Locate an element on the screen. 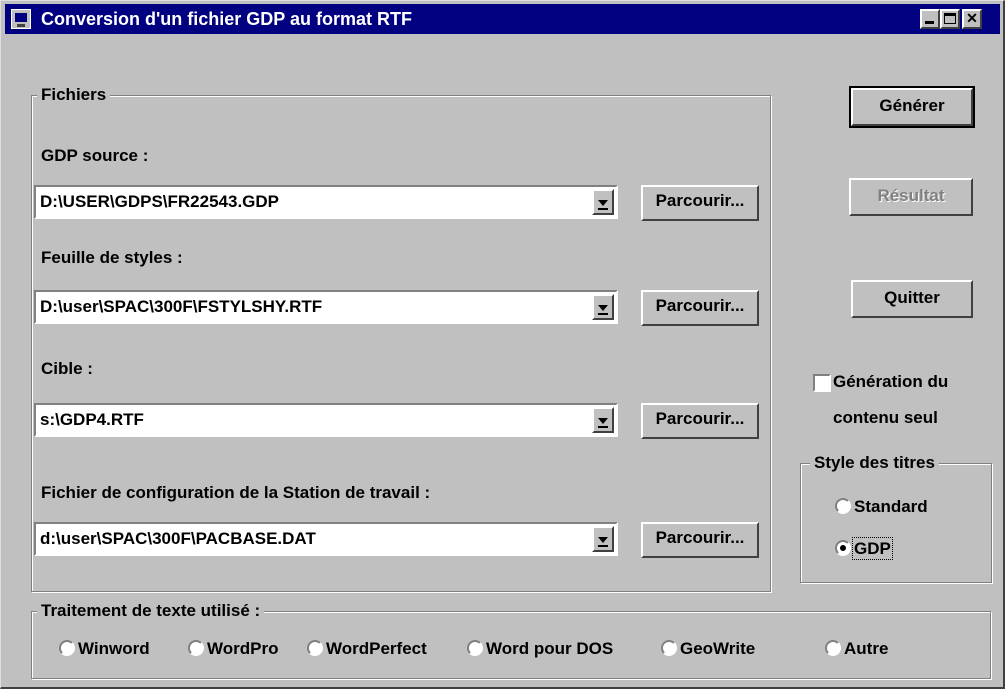 The width and height of the screenshot is (1007, 691). gdp-source-label: GDP source : is located at coordinates (95, 155).